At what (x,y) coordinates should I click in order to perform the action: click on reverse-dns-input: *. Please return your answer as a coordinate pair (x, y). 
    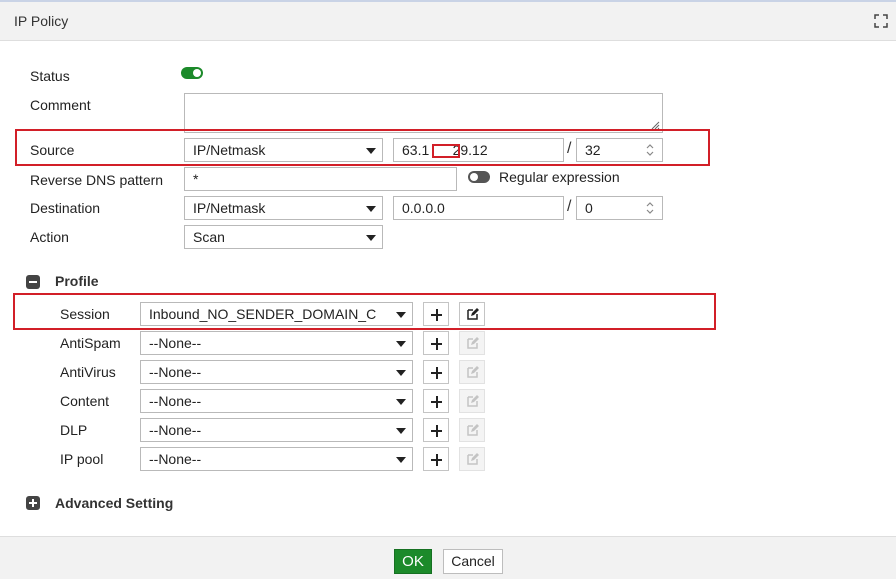
    Looking at the image, I should click on (320, 179).